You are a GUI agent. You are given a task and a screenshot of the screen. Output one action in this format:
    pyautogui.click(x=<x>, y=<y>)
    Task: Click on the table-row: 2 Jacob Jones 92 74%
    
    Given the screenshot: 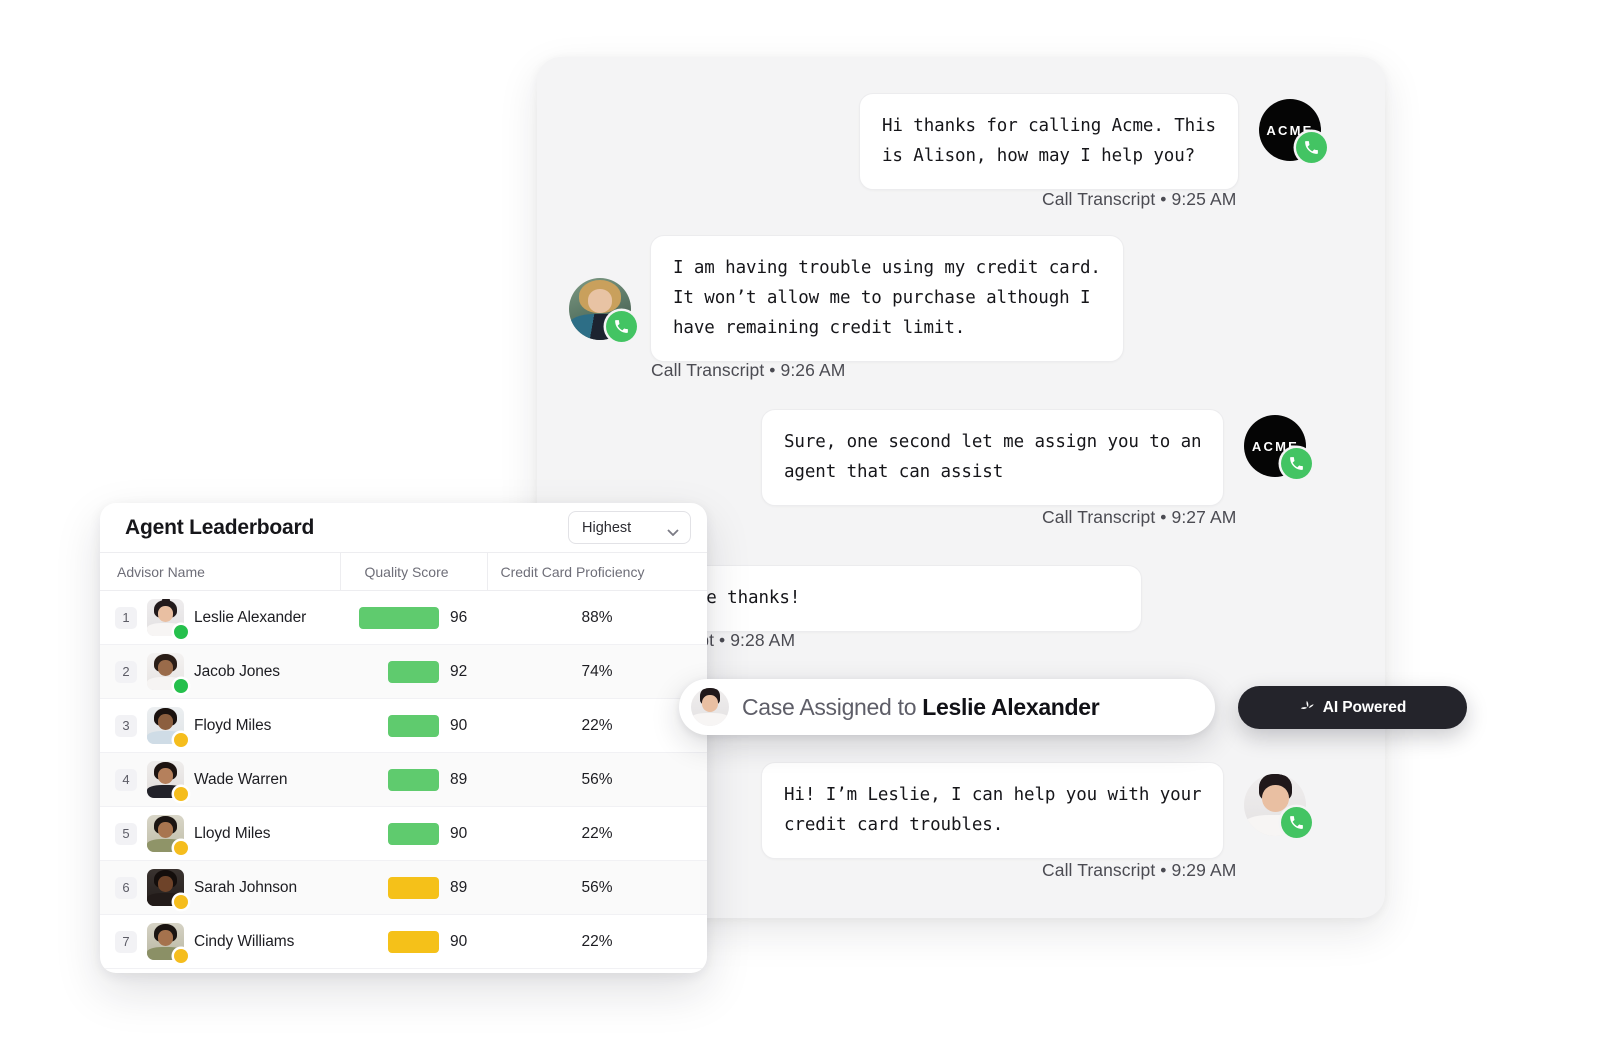 What is the action you would take?
    pyautogui.click(x=403, y=671)
    